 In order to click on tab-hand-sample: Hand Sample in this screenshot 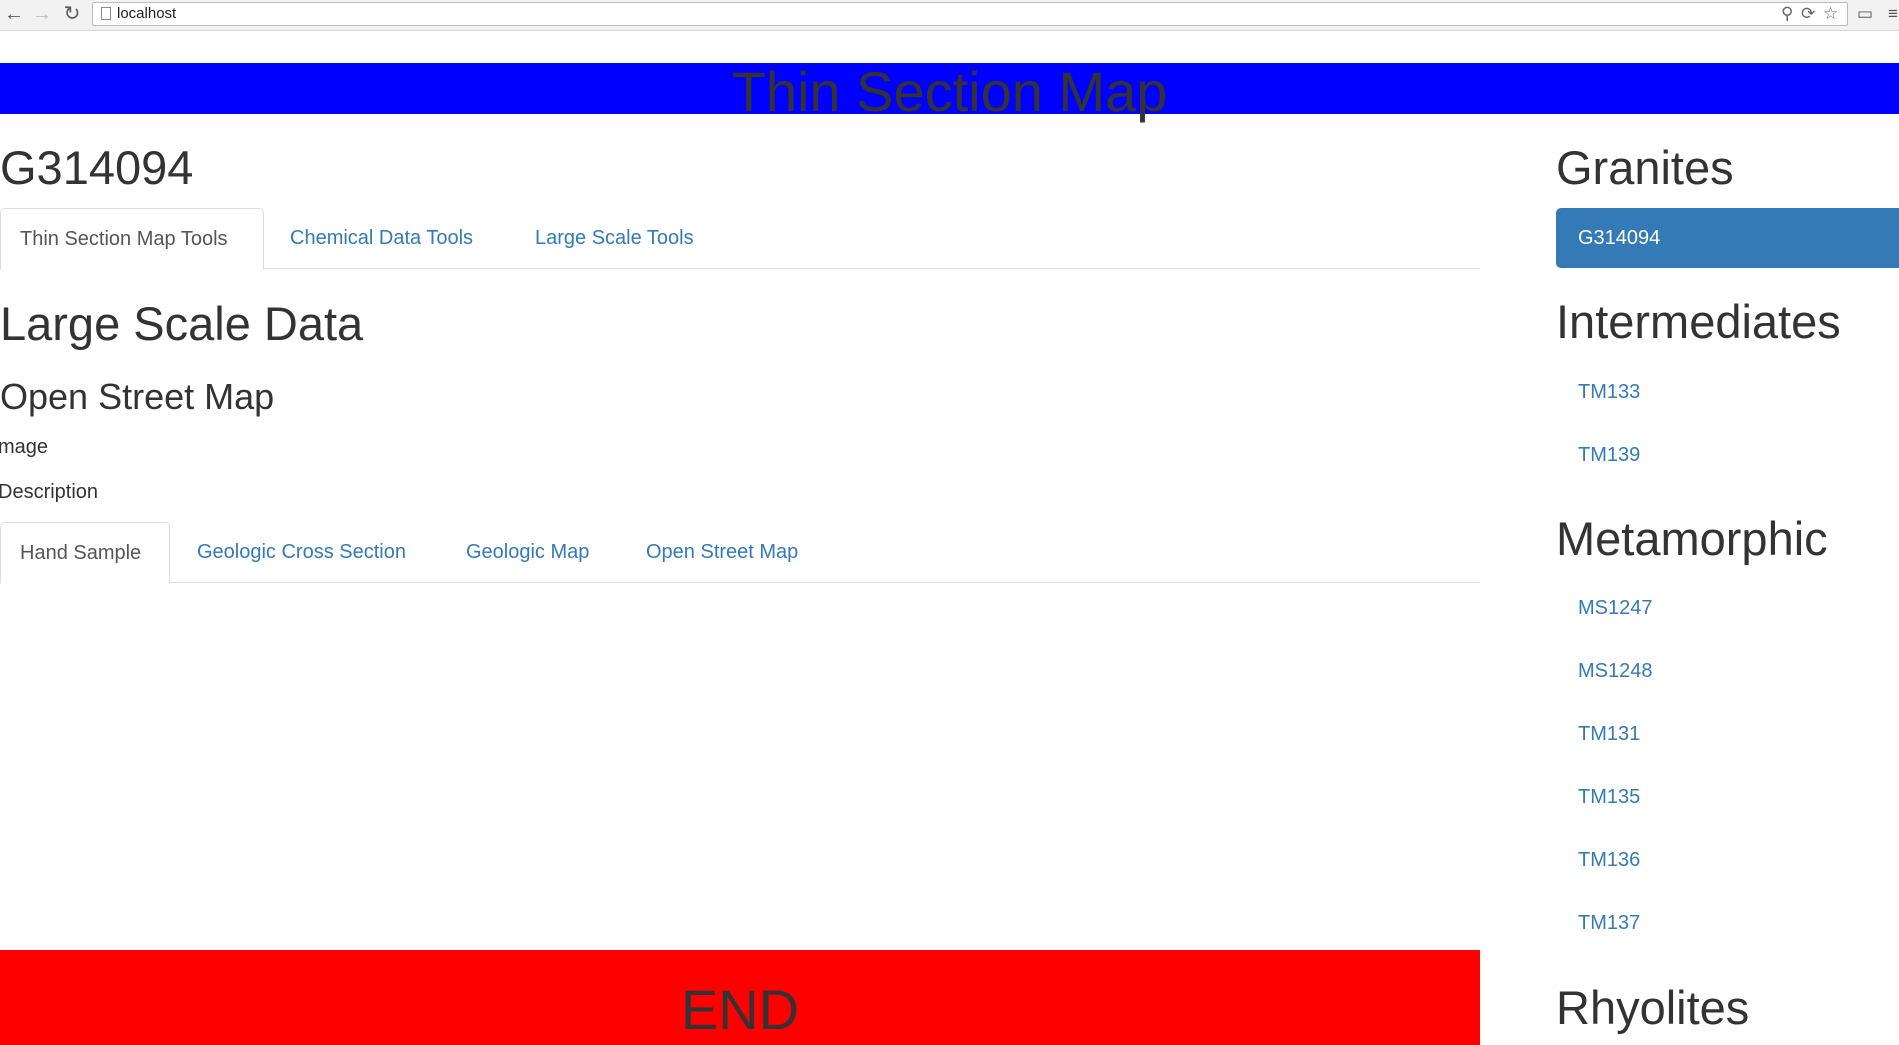, I will do `click(85, 553)`.